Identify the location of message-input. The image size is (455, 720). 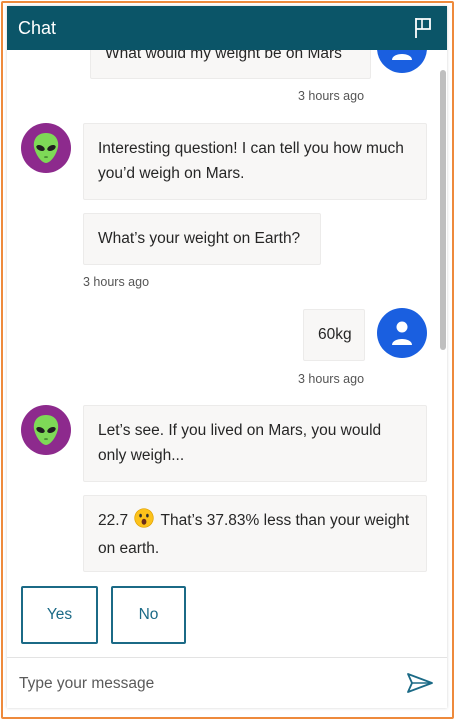
(204, 684).